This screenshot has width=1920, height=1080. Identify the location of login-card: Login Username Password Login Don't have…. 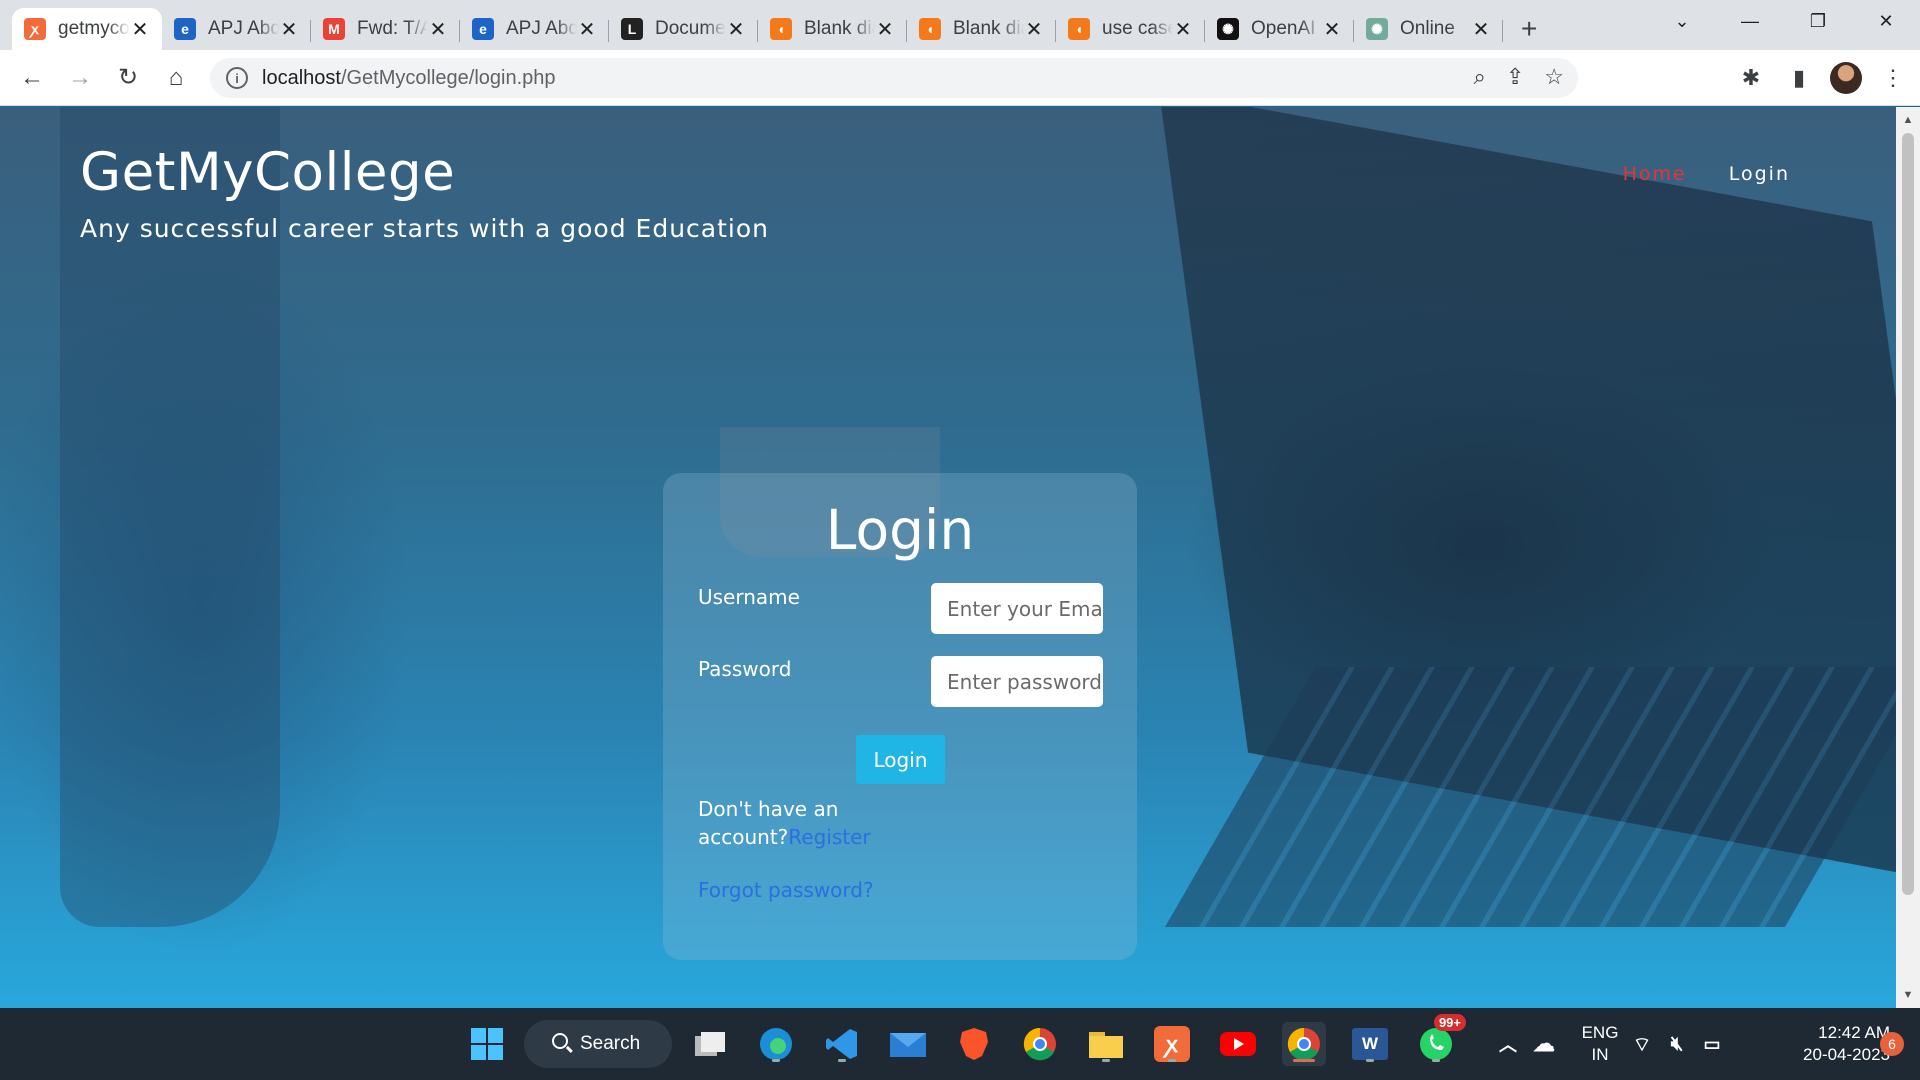
(900, 716).